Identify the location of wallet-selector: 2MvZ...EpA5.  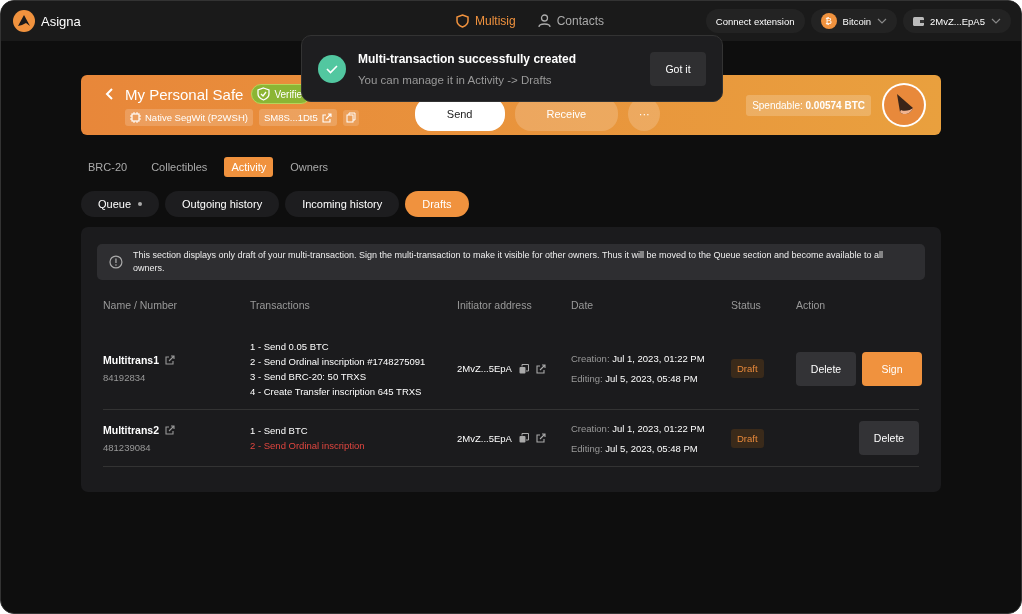
(957, 21).